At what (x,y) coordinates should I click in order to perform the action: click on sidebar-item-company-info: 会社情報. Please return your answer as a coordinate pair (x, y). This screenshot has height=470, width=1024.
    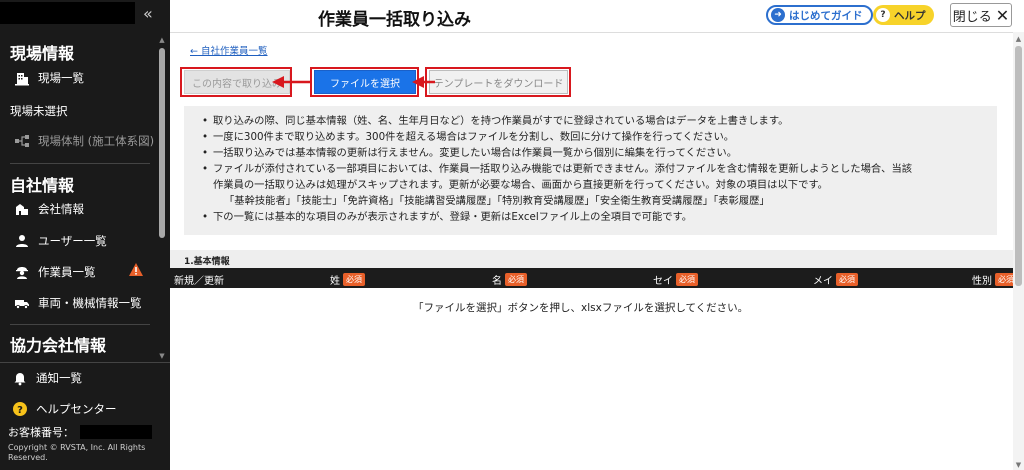
    Looking at the image, I should click on (49, 209).